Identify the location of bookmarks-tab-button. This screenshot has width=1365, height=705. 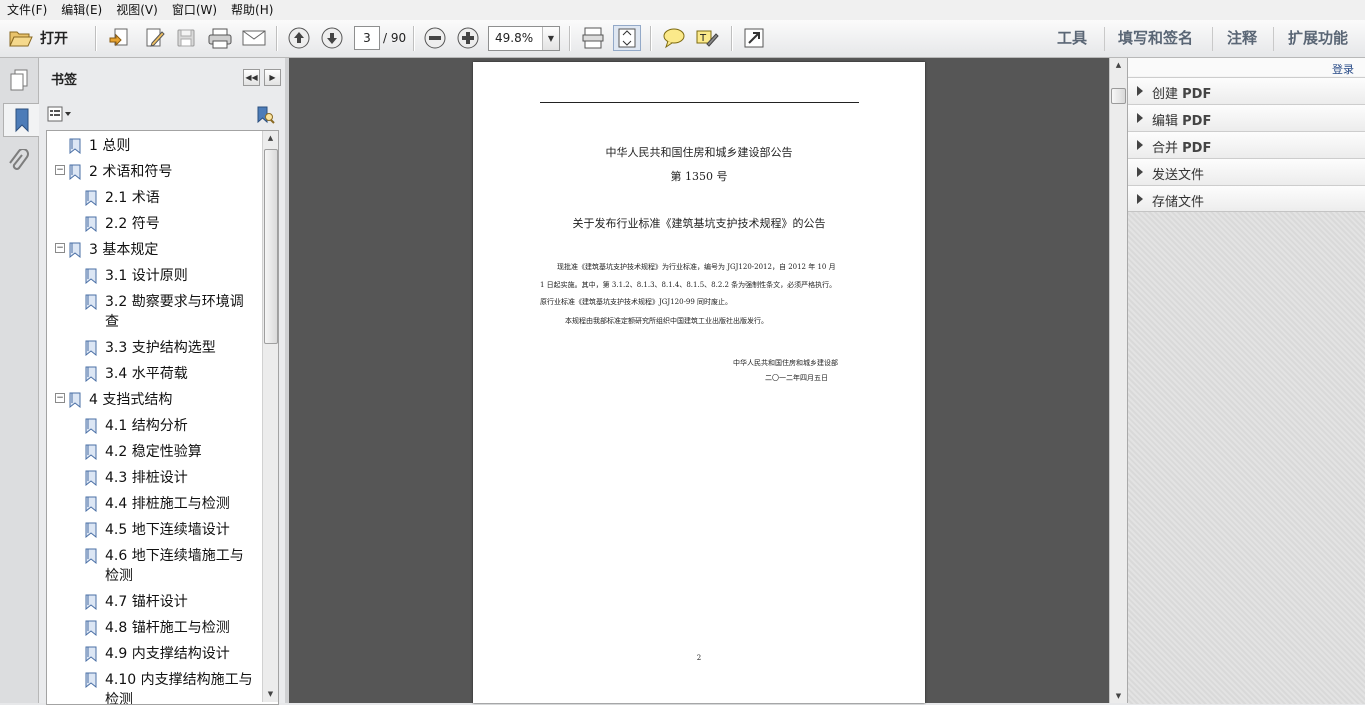
(21, 120).